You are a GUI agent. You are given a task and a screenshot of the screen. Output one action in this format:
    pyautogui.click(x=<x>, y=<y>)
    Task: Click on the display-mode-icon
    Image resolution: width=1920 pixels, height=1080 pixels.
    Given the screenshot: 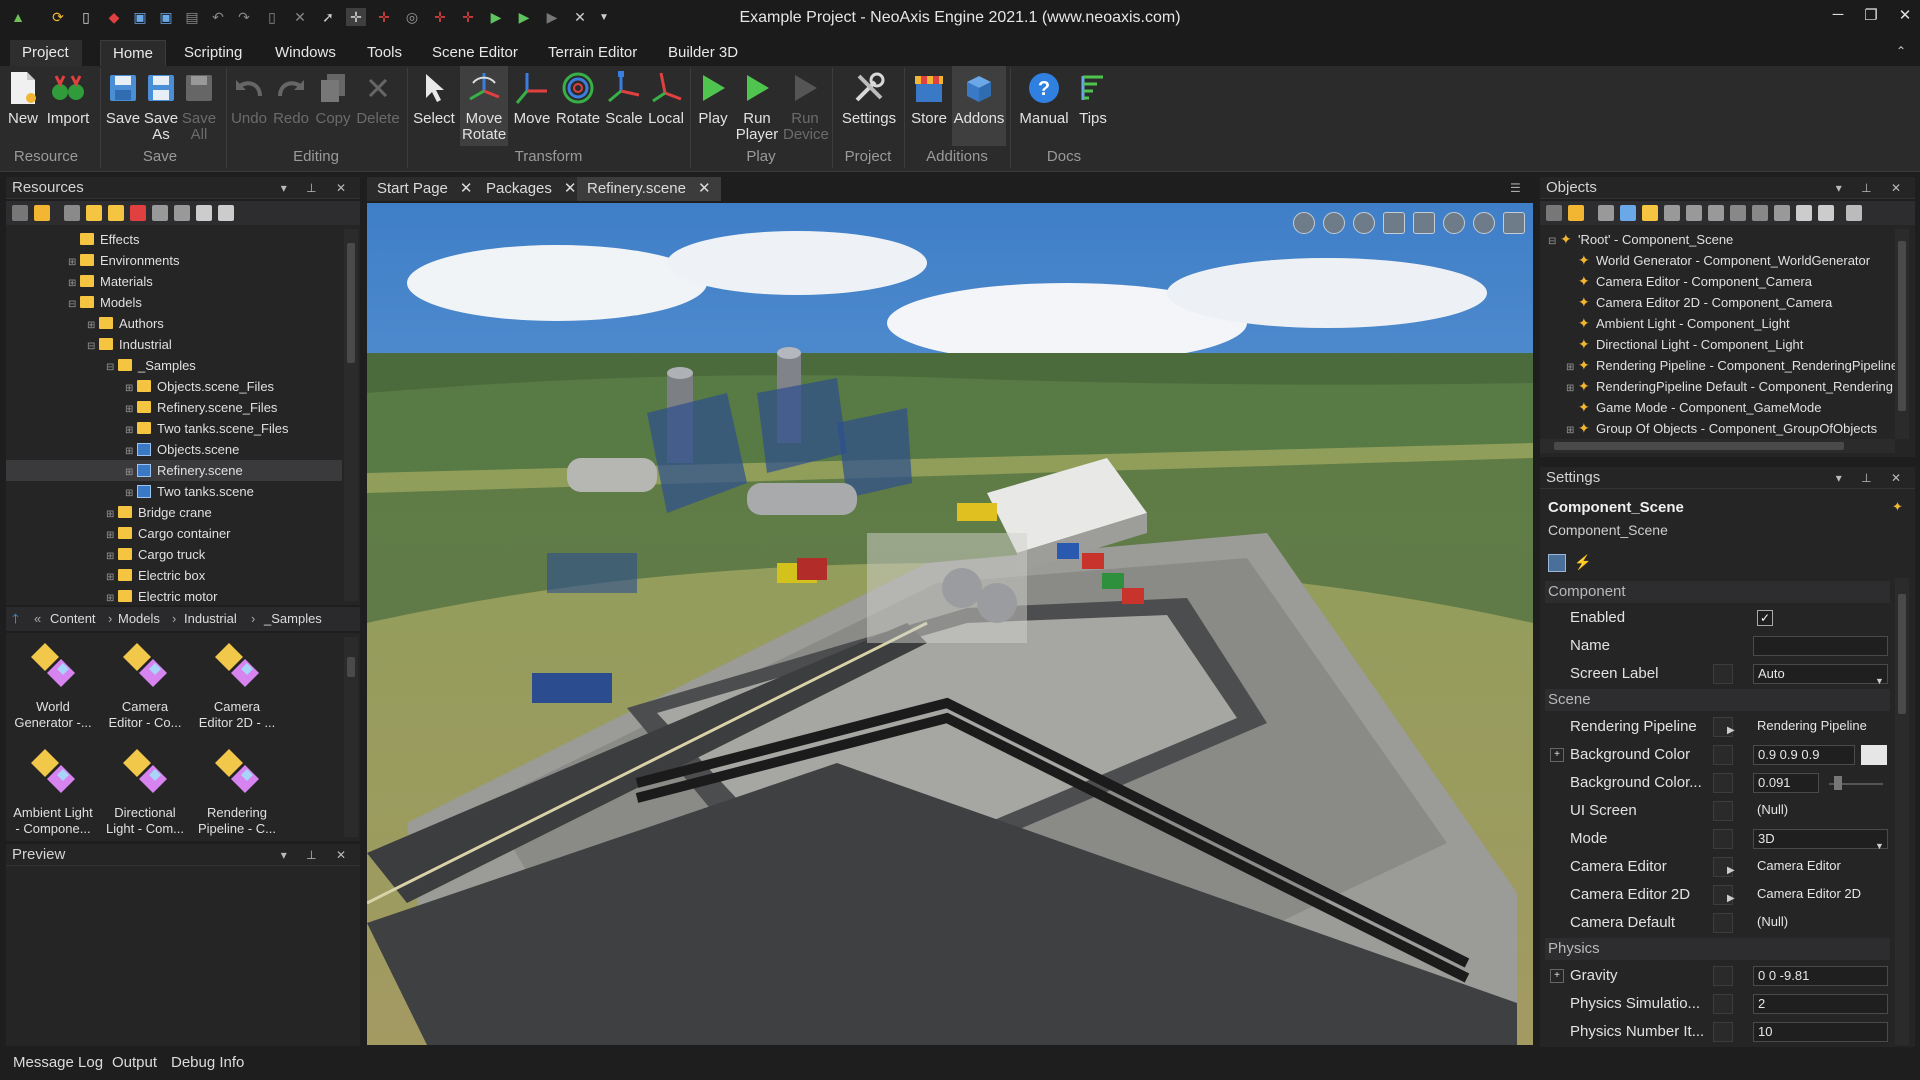 What is the action you would take?
    pyautogui.click(x=1334, y=223)
    